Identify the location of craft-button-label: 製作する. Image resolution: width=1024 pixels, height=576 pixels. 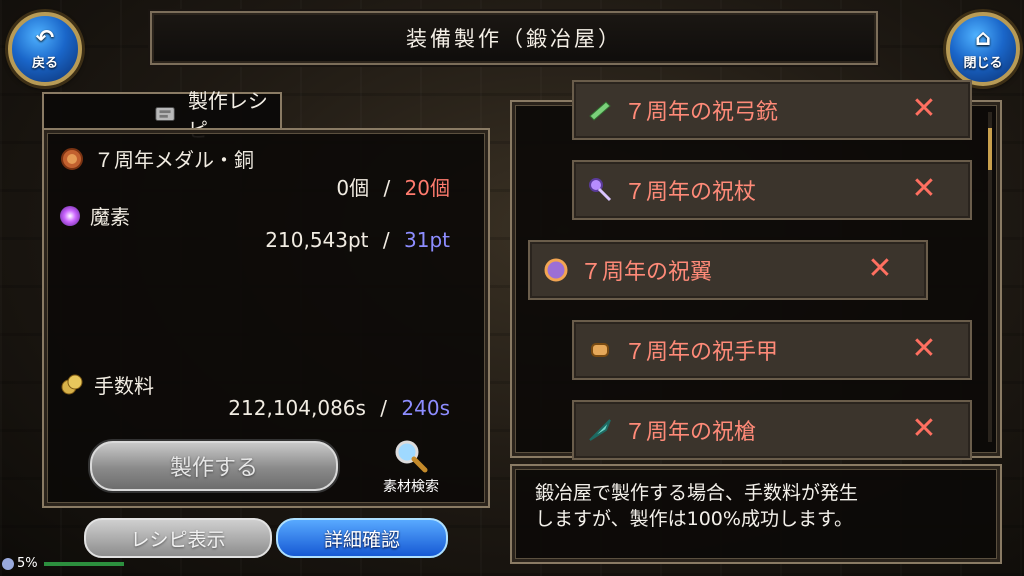
(213, 468).